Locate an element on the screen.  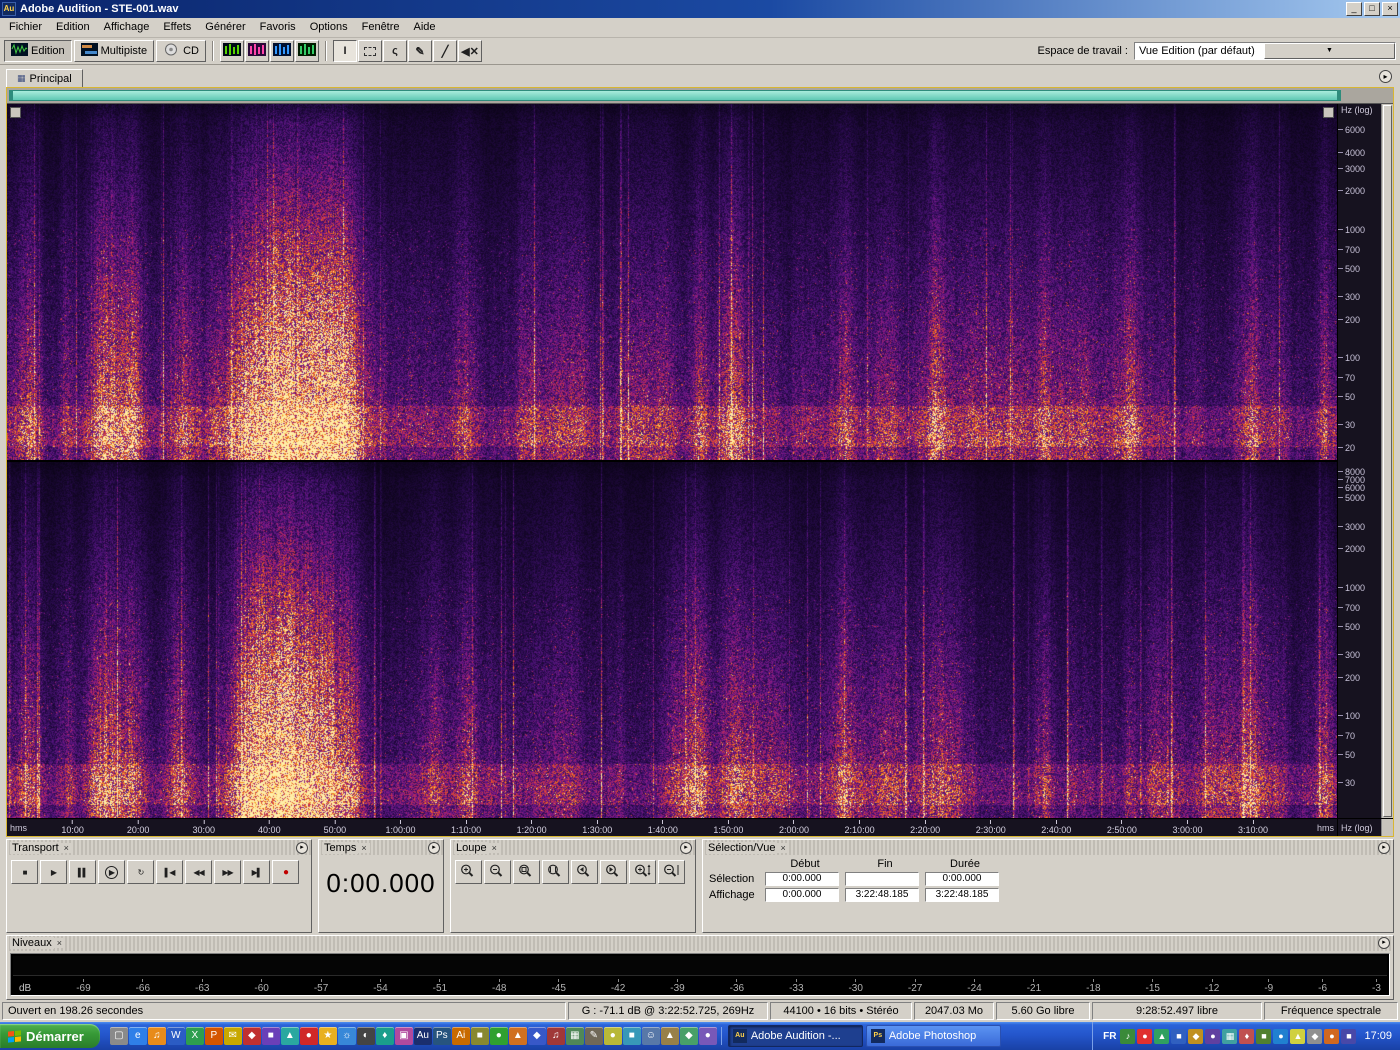
tray-icon: ▦ is located at coordinates (1230, 1036).